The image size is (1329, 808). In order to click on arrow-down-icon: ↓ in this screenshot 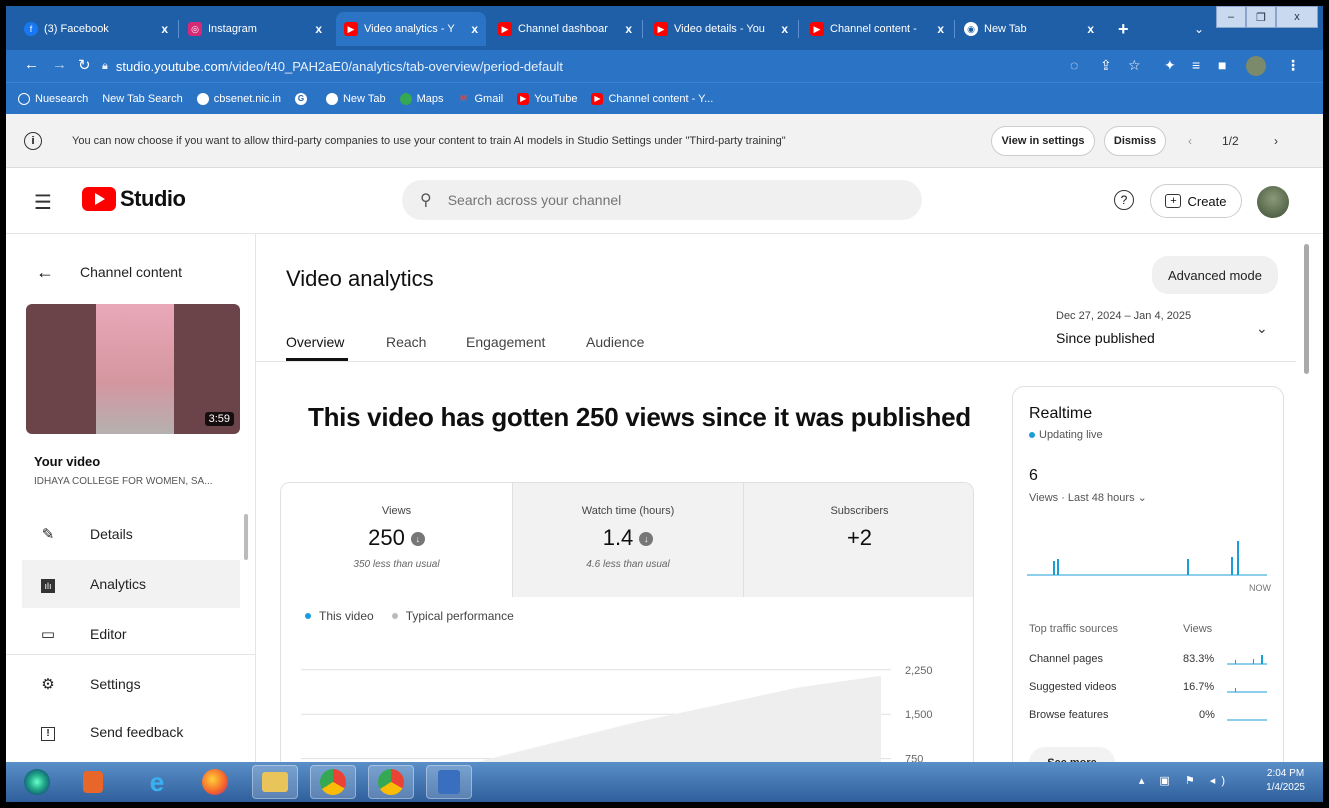, I will do `click(417, 539)`.